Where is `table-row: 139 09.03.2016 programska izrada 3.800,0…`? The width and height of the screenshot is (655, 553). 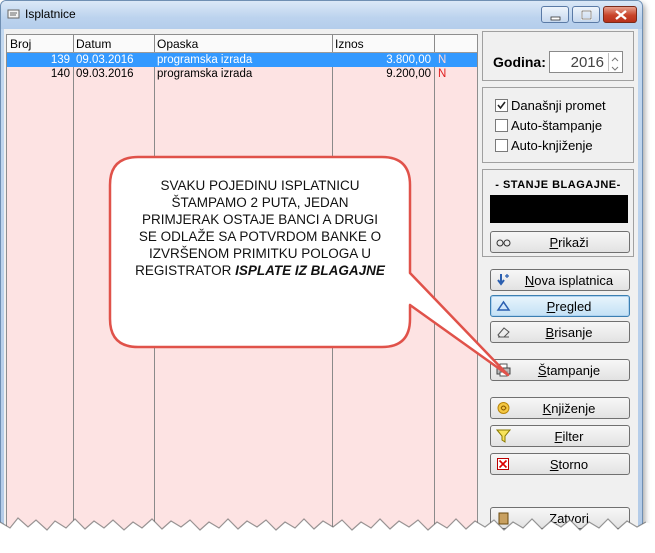
table-row: 139 09.03.2016 programska izrada 3.800,0… is located at coordinates (242, 60).